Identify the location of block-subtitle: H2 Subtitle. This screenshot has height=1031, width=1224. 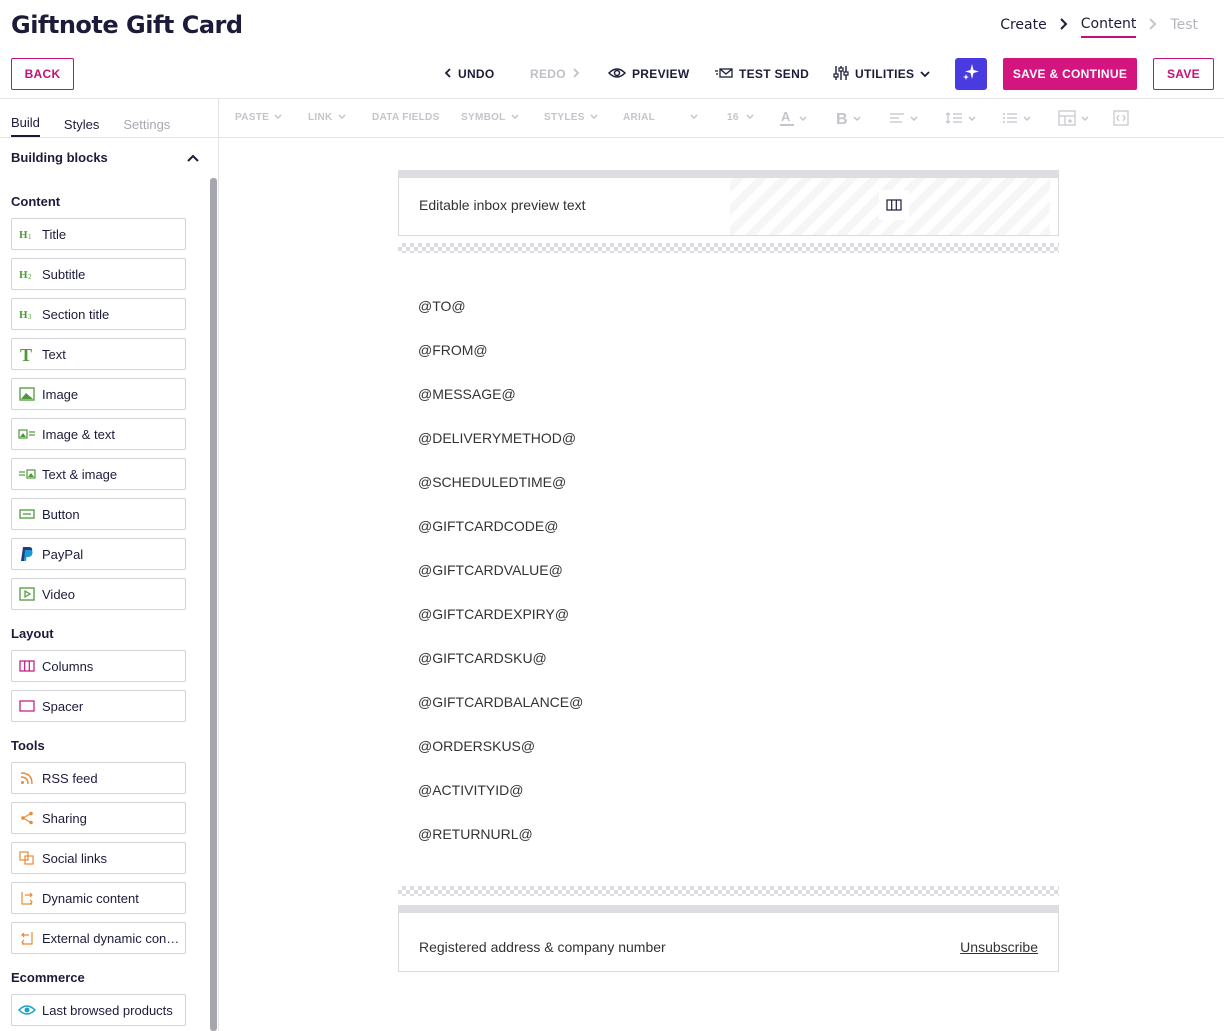
(98, 274).